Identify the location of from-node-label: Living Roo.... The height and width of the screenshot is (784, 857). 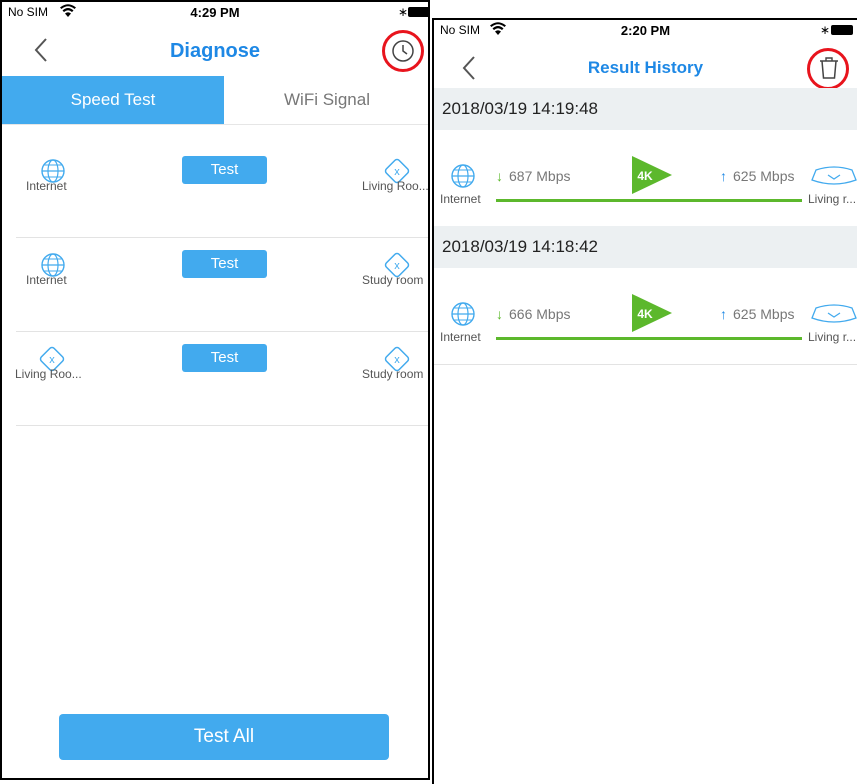
(48, 374).